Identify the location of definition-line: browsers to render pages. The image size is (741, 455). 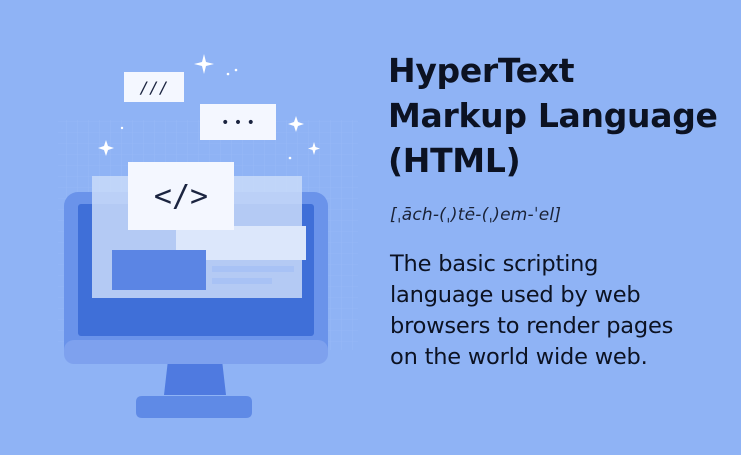
(532, 326).